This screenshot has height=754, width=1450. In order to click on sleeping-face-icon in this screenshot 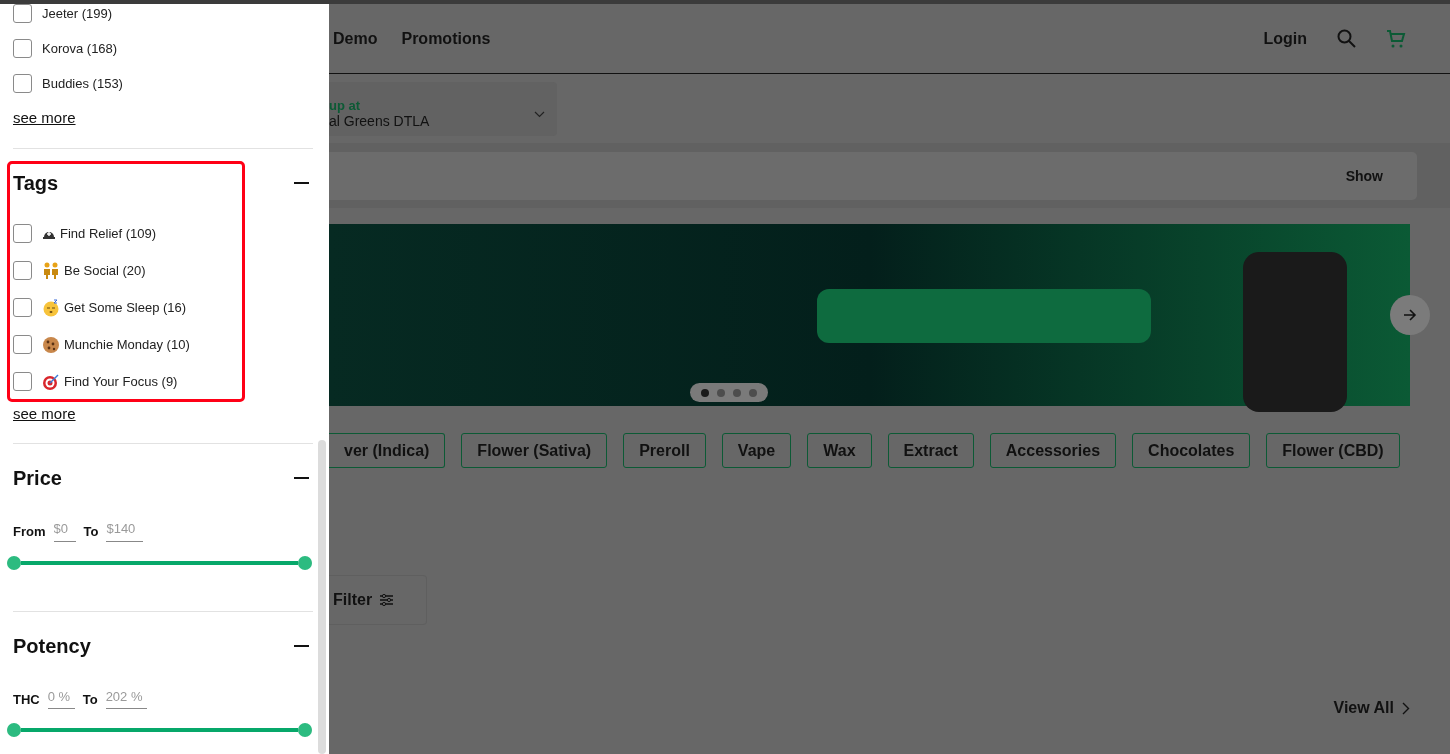, I will do `click(51, 307)`.